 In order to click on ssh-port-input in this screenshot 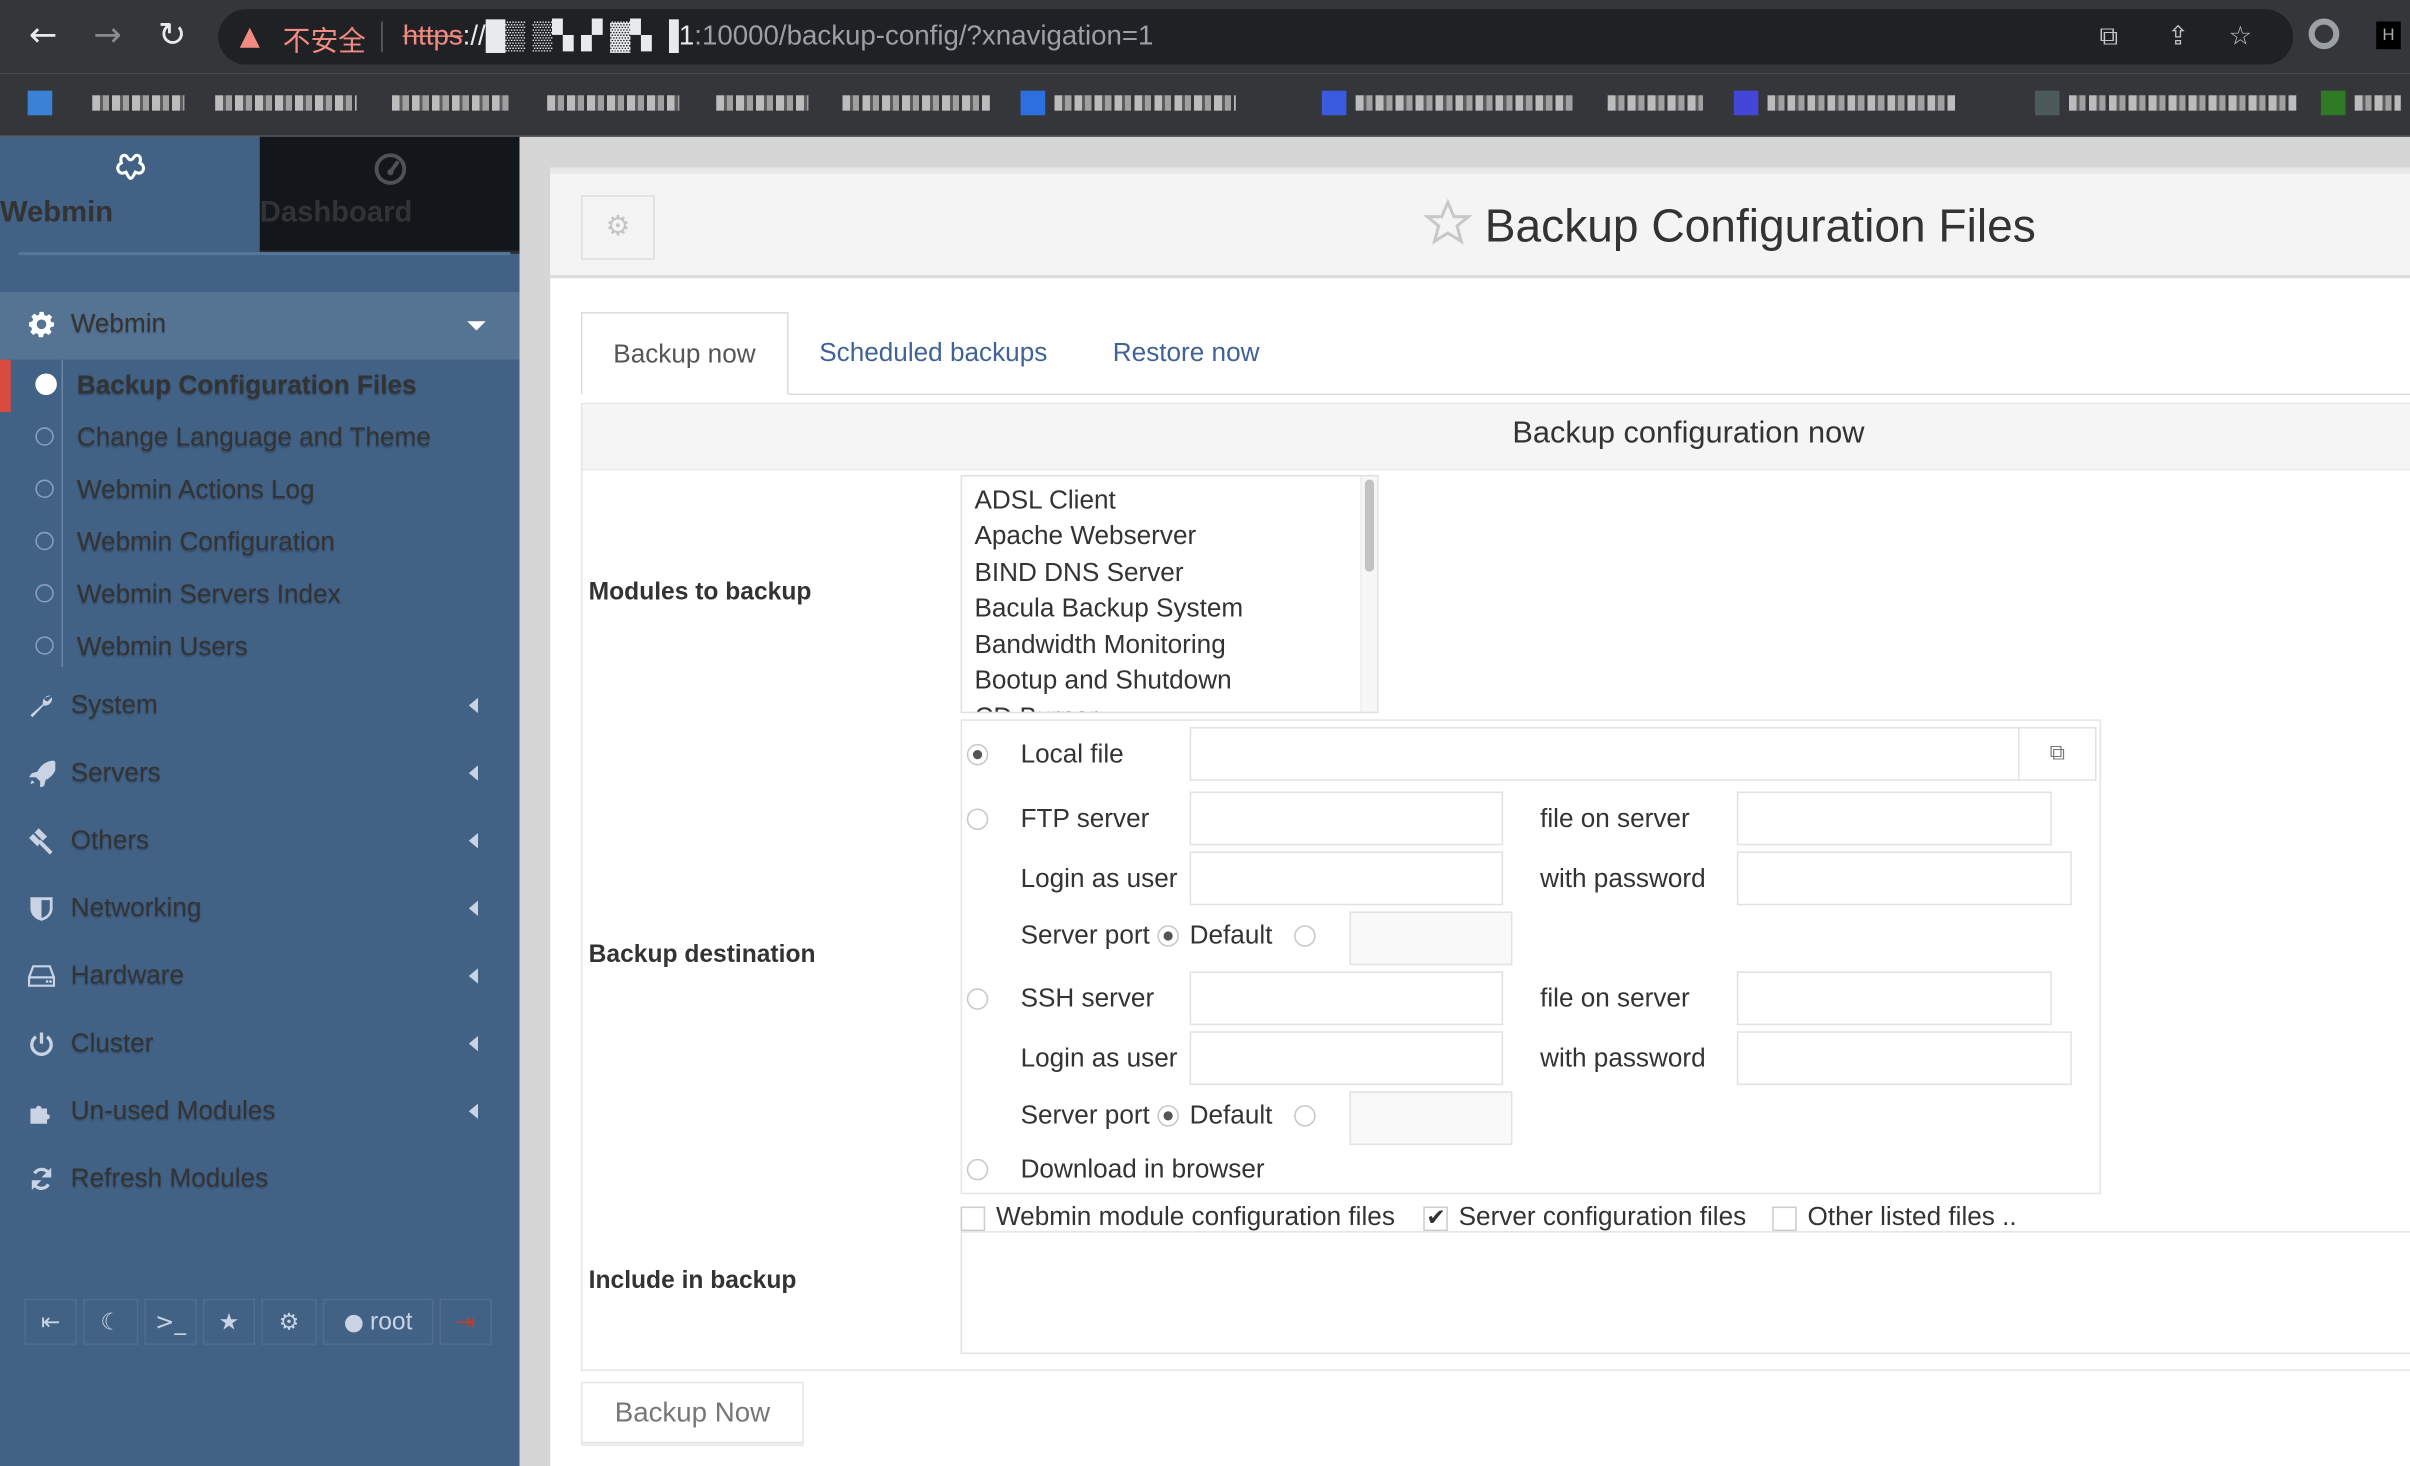, I will do `click(1431, 1118)`.